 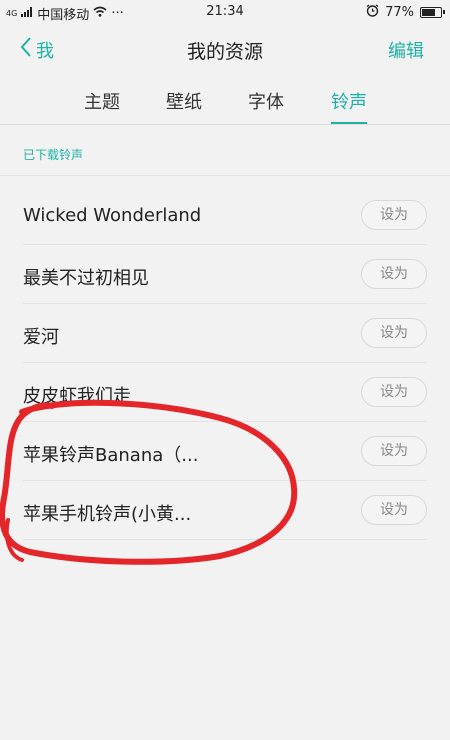 I want to click on list-item: 最美不过初相见 设为, so click(x=225, y=274).